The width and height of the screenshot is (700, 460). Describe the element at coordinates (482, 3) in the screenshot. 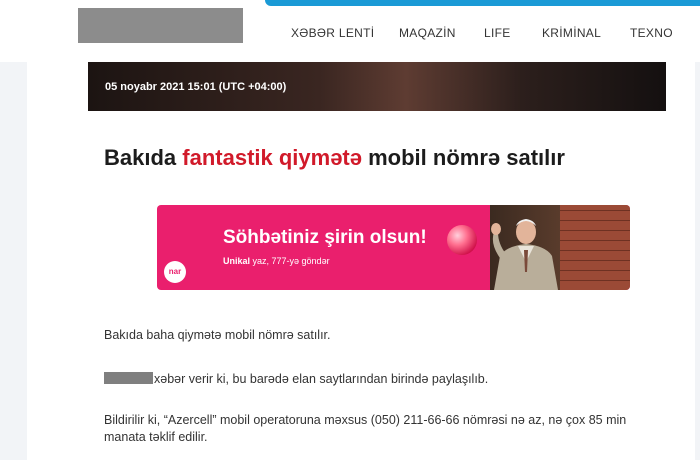

I see `header-accent-line` at that location.